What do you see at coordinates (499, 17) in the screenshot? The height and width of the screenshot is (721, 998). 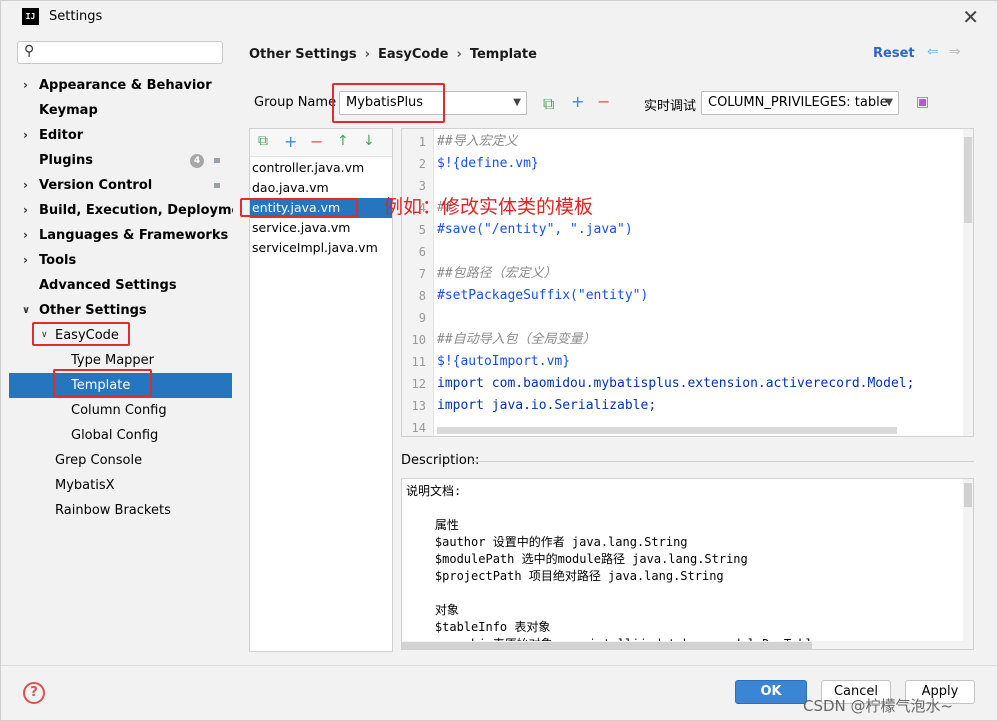 I see `title-bar: IJ Settings ✕` at bounding box center [499, 17].